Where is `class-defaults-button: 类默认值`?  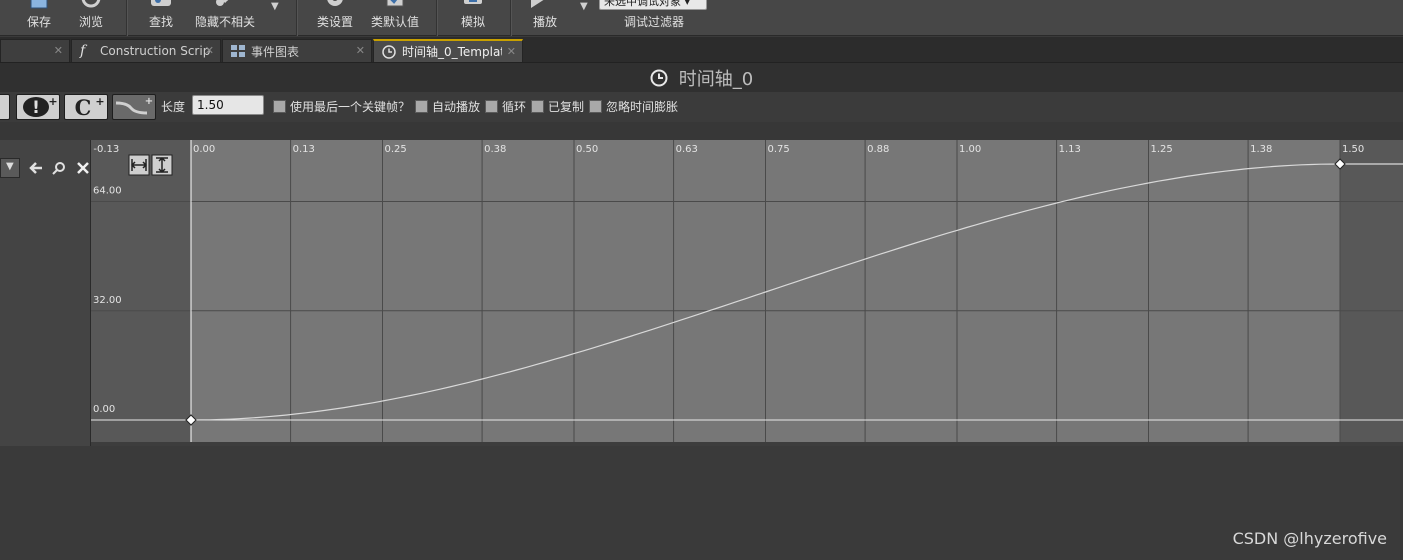 class-defaults-button: 类默认值 is located at coordinates (395, 18).